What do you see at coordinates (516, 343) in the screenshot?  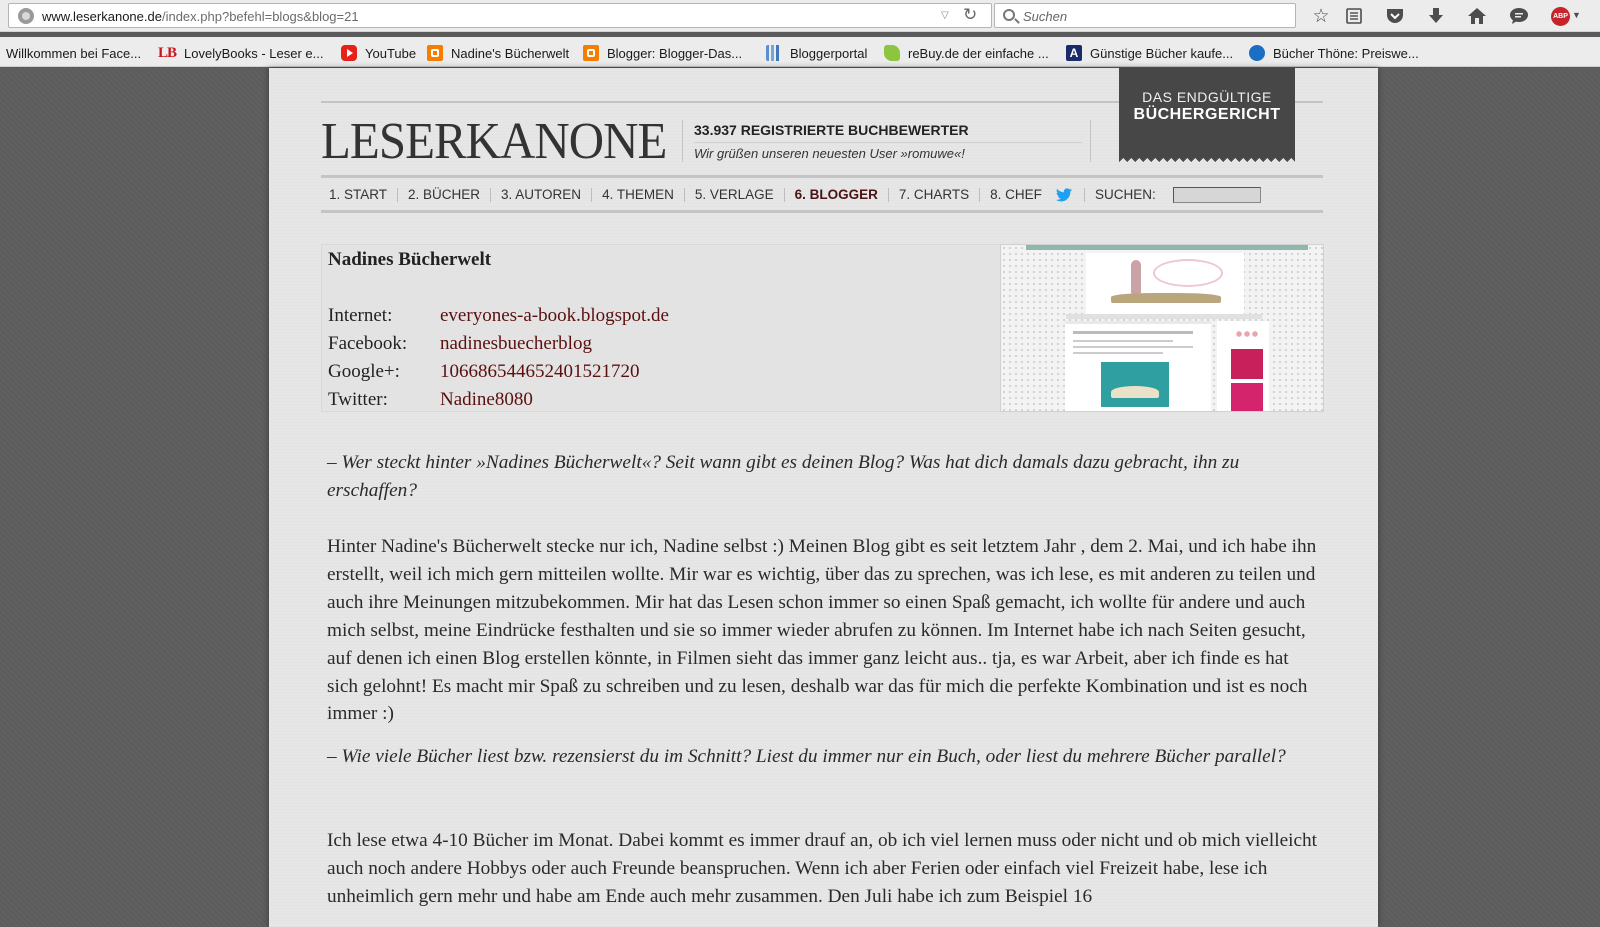 I see `facebook-link: nadinesbuecherblog` at bounding box center [516, 343].